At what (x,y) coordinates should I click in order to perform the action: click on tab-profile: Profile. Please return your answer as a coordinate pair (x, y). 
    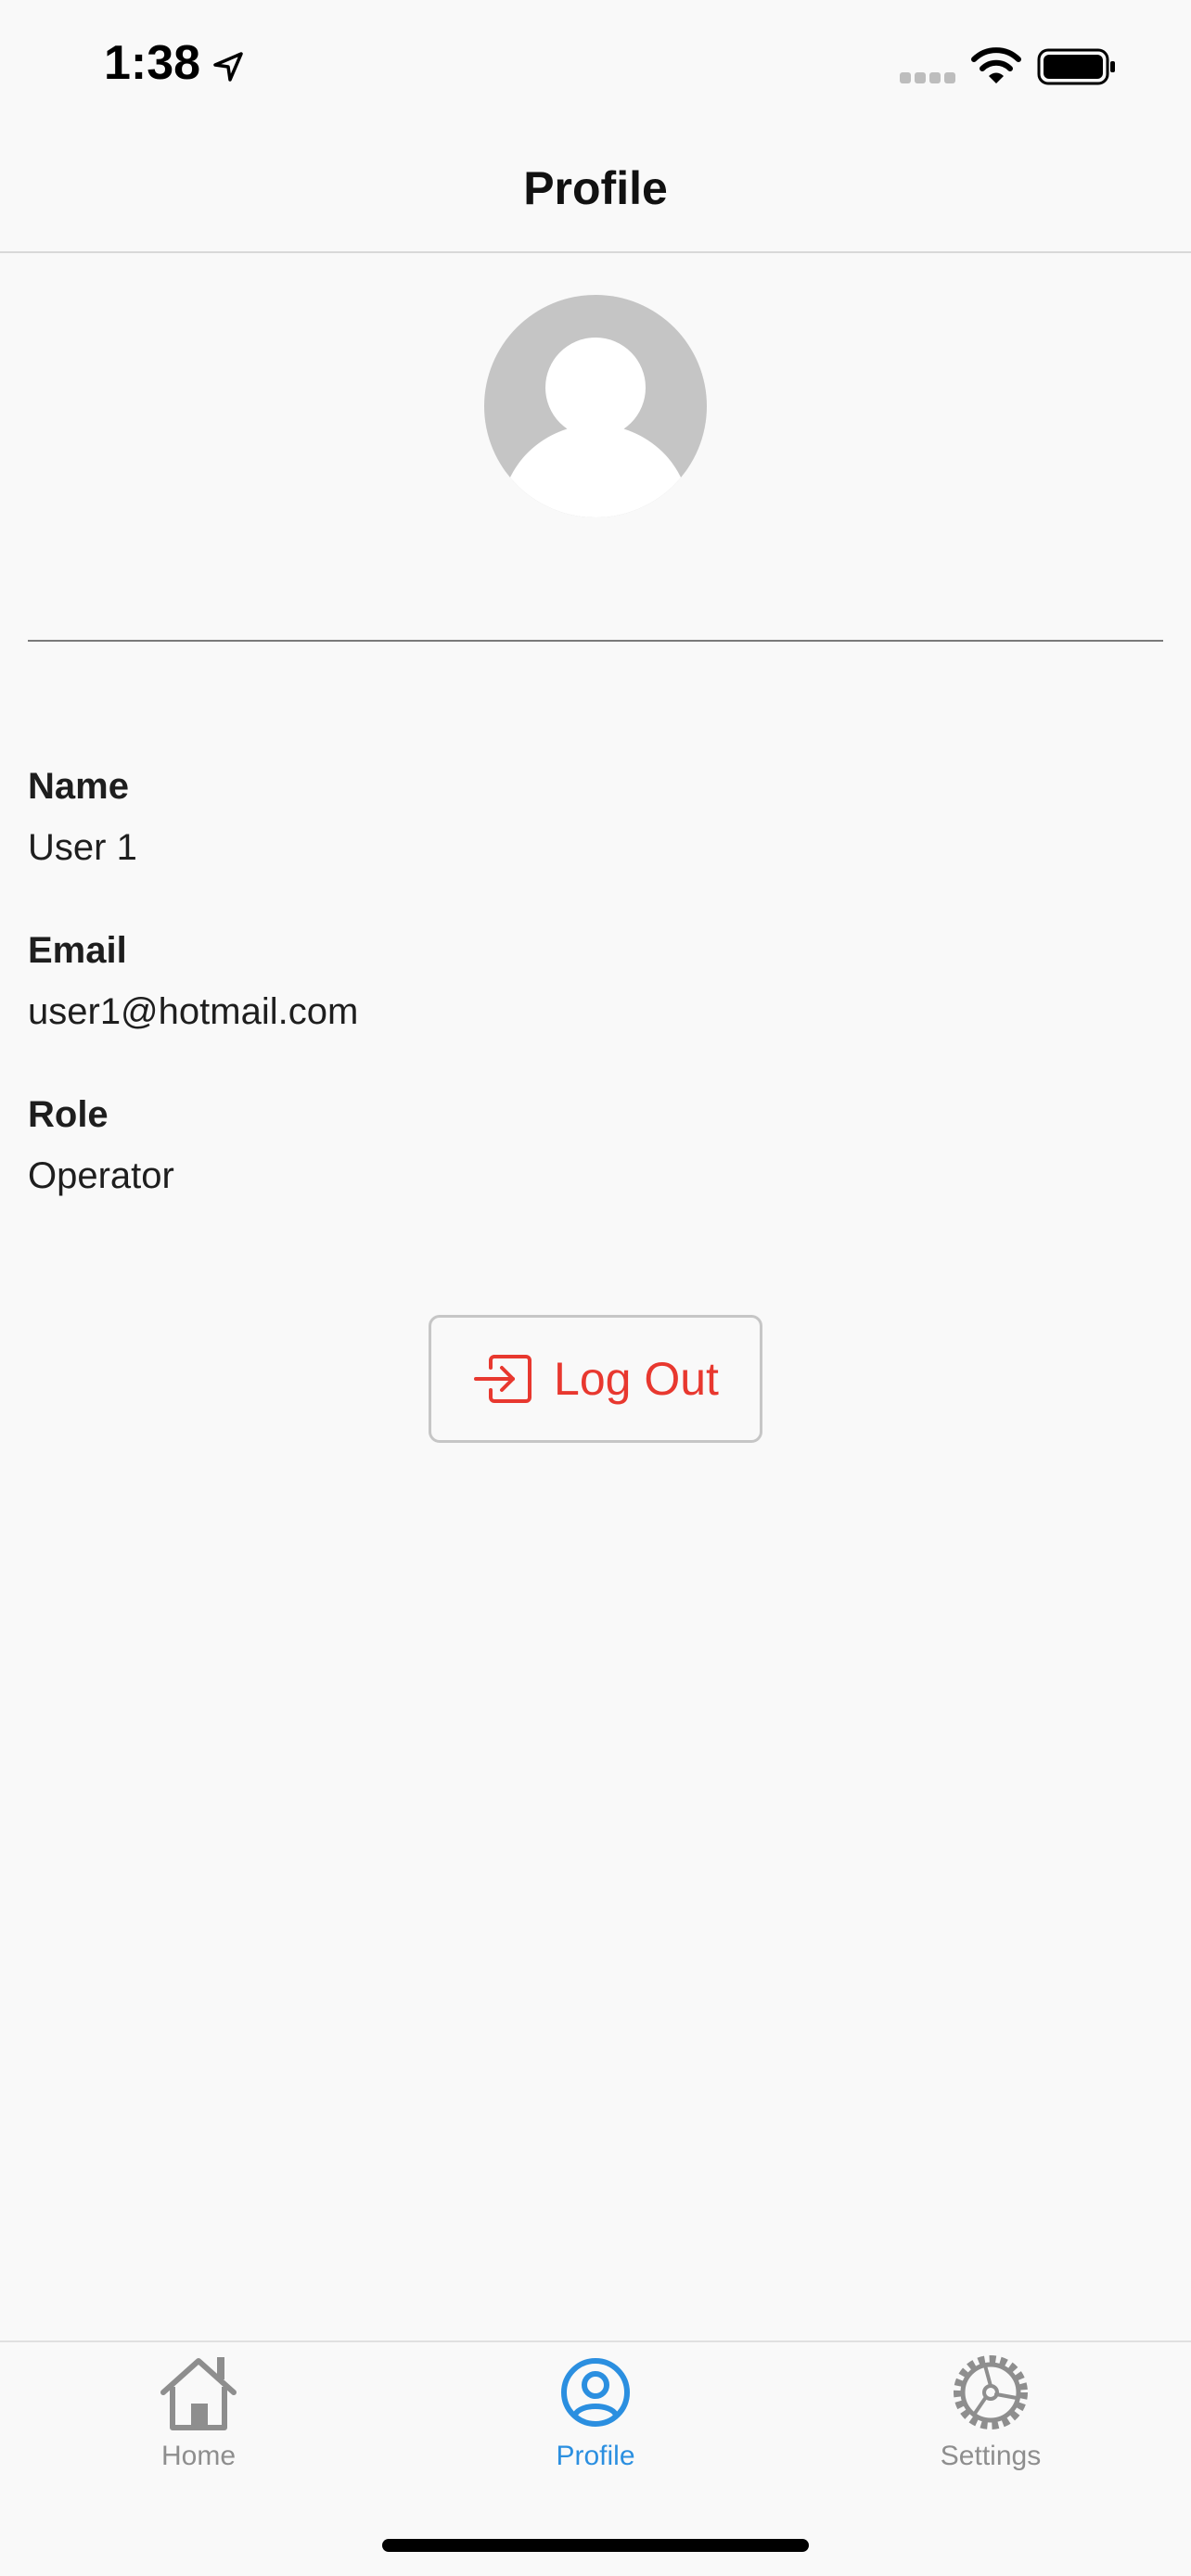
    Looking at the image, I should click on (595, 2419).